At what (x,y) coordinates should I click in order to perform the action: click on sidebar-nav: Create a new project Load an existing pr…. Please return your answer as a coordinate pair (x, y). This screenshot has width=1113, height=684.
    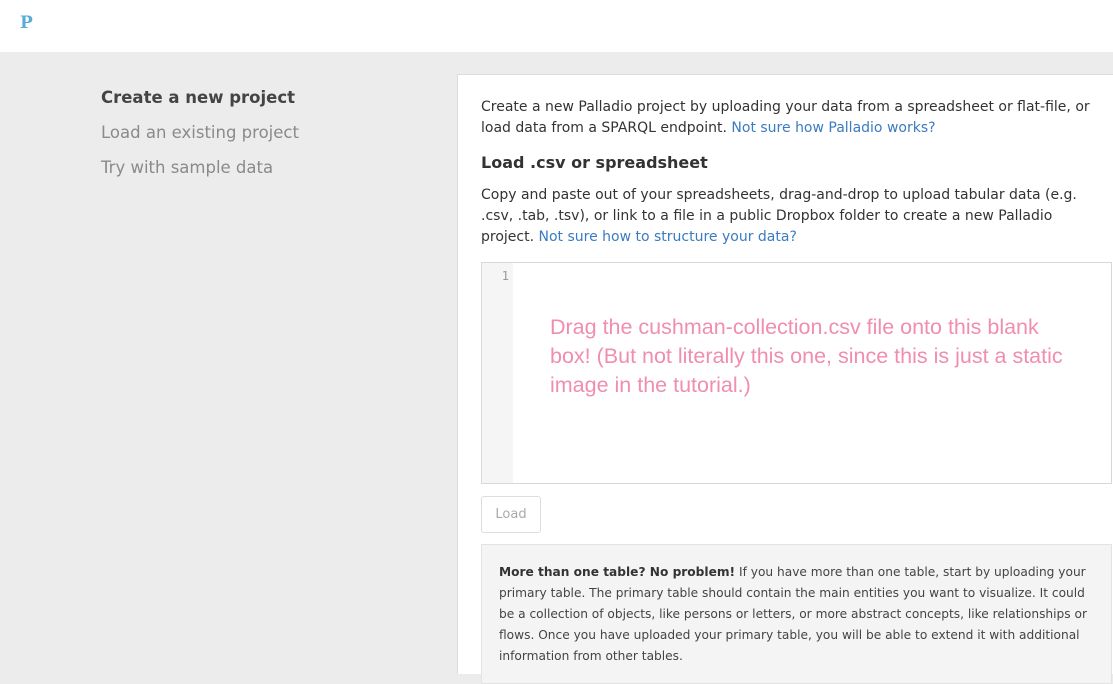
    Looking at the image, I should click on (200, 132).